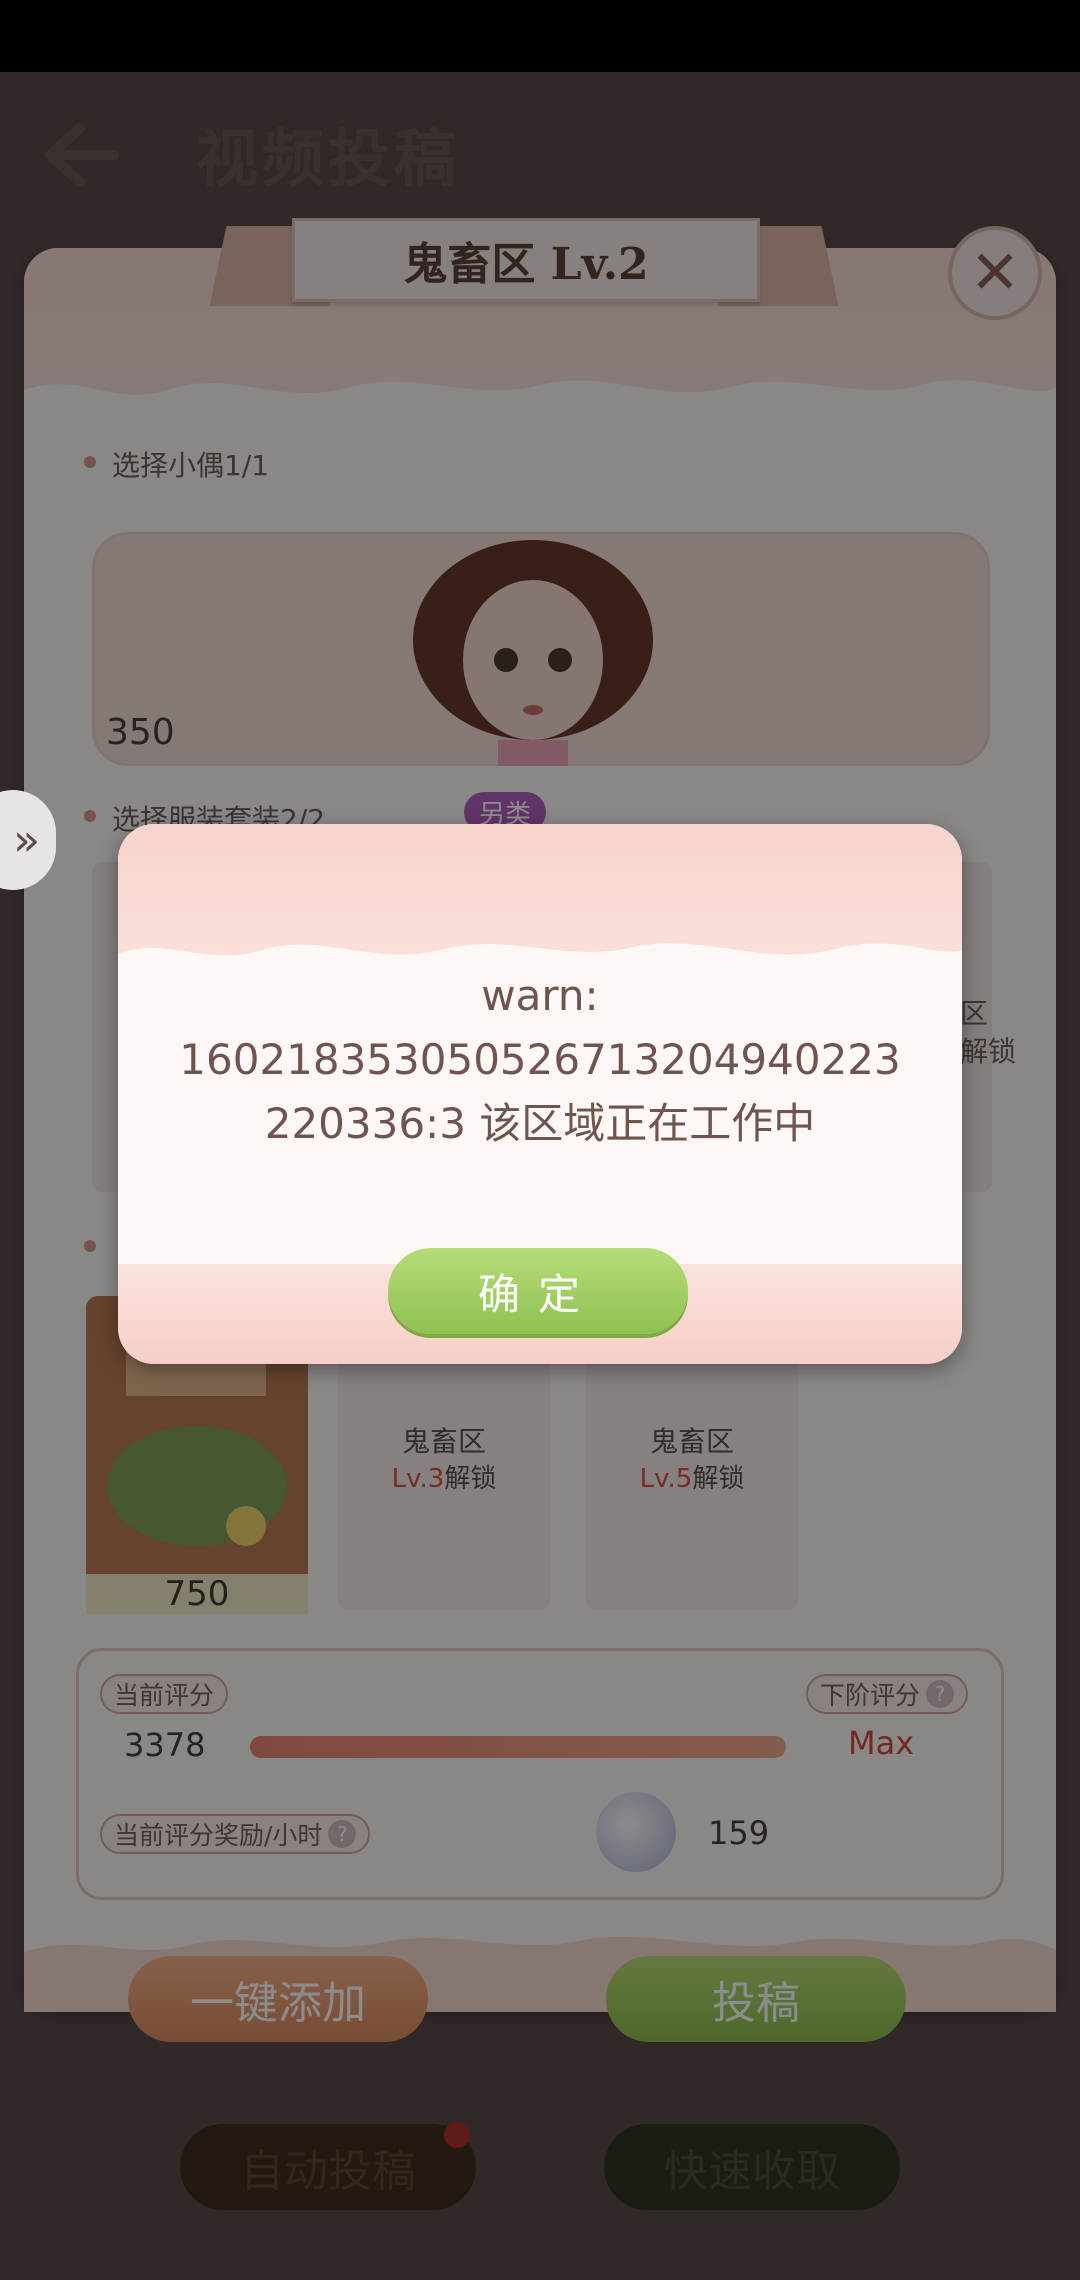  I want to click on double-chevron-right-icon: », so click(26, 840).